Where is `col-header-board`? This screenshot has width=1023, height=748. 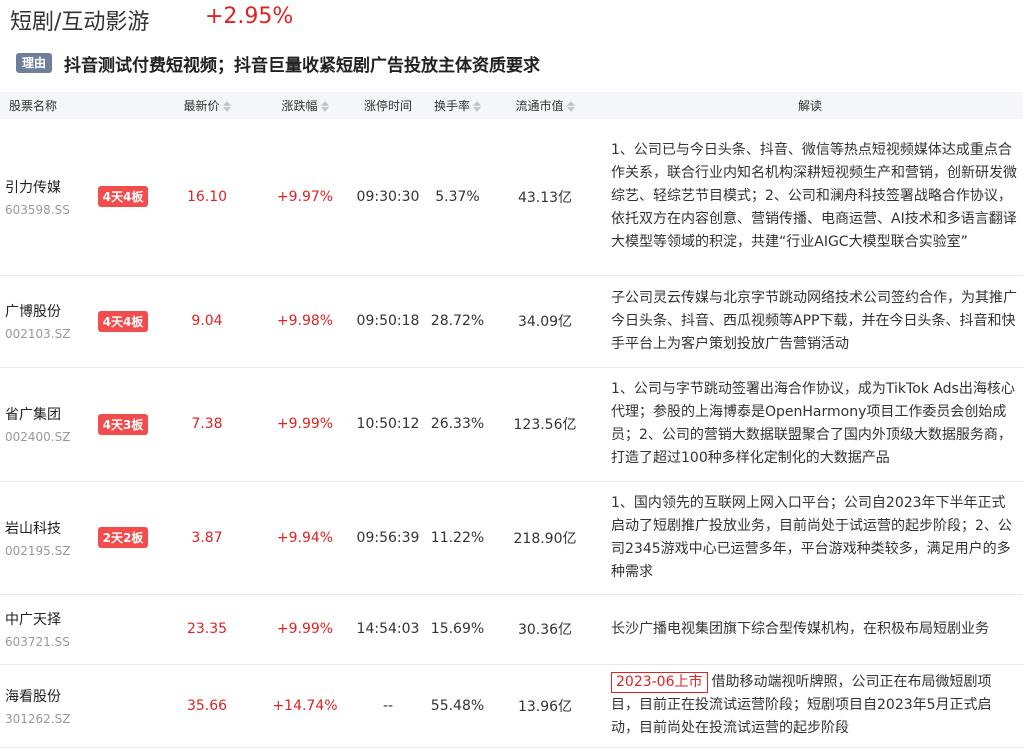 col-header-board is located at coordinates (123, 105).